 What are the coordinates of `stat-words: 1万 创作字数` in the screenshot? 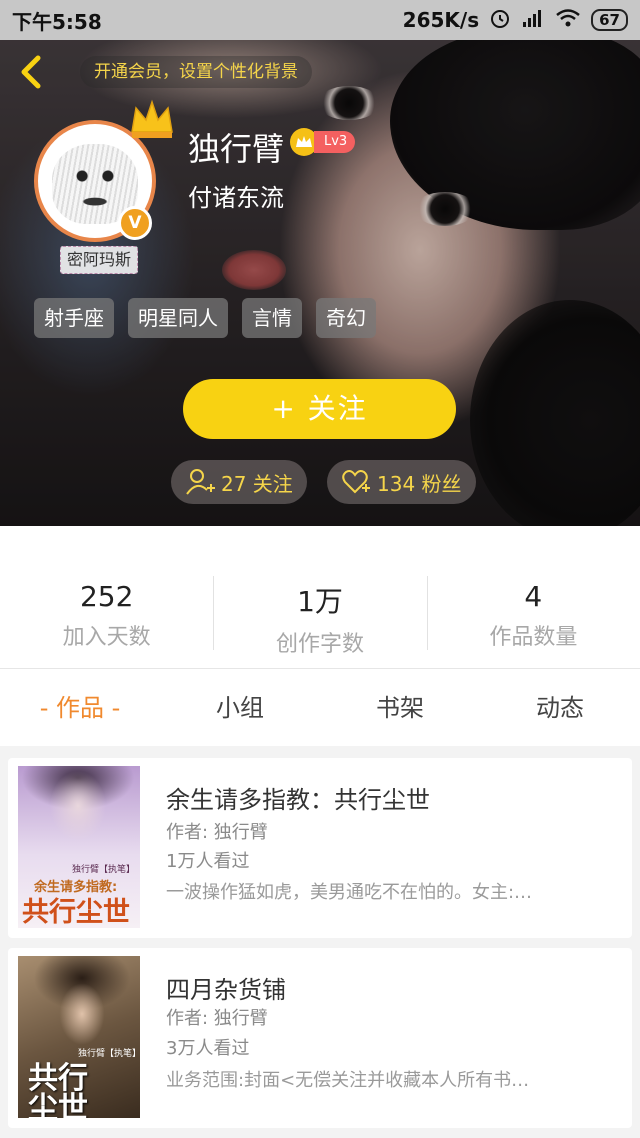 It's located at (319, 597).